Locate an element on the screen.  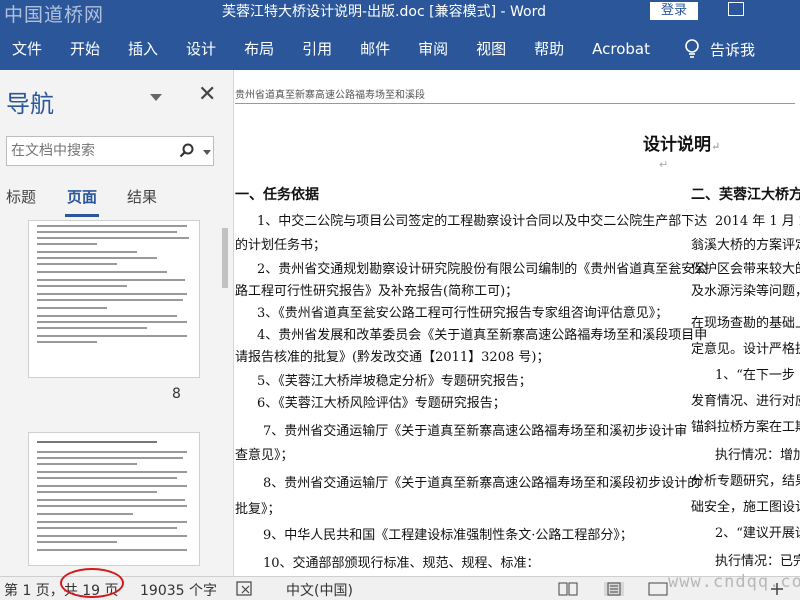
paragraph-line: 查意见》； is located at coordinates (264, 455).